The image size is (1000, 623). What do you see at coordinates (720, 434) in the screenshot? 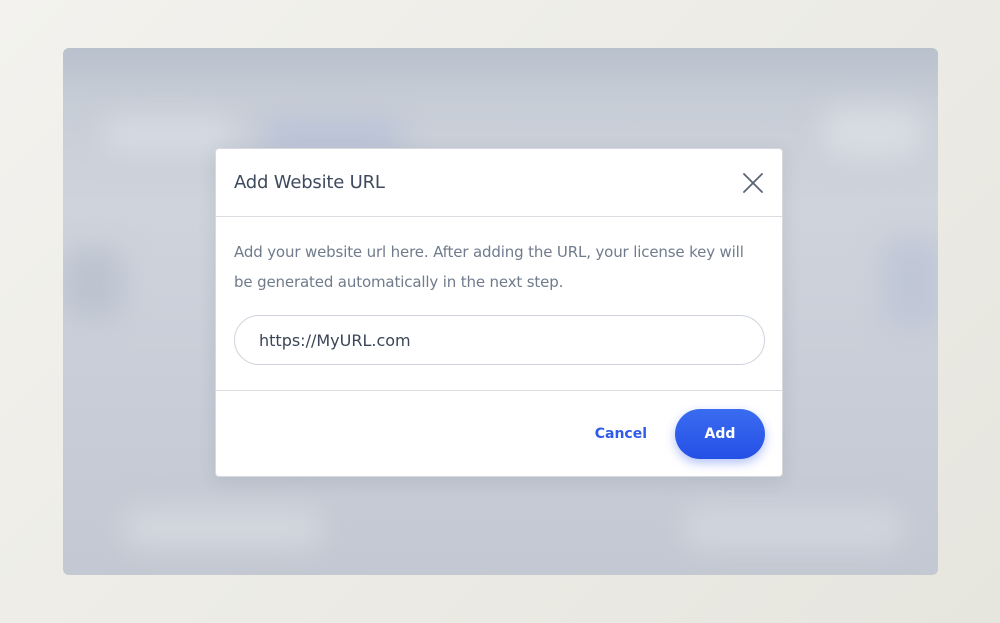
I see `add-button: Add` at bounding box center [720, 434].